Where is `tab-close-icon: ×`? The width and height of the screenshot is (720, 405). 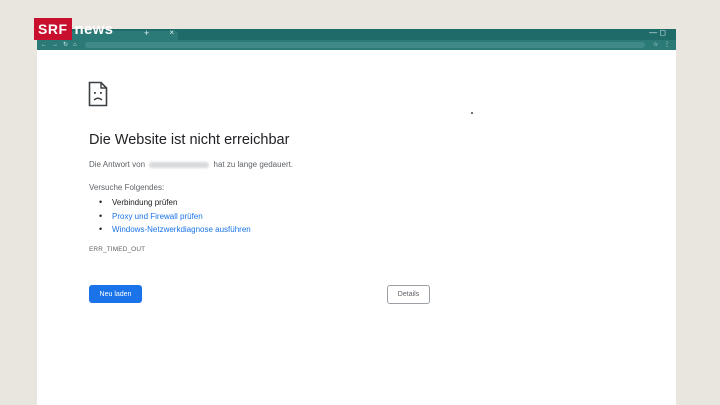
tab-close-icon: × is located at coordinates (171, 33).